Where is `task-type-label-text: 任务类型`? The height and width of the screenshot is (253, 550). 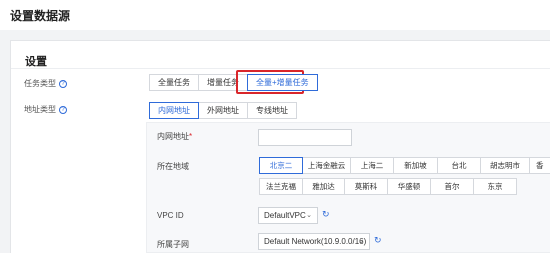
task-type-label-text: 任务类型 is located at coordinates (40, 83).